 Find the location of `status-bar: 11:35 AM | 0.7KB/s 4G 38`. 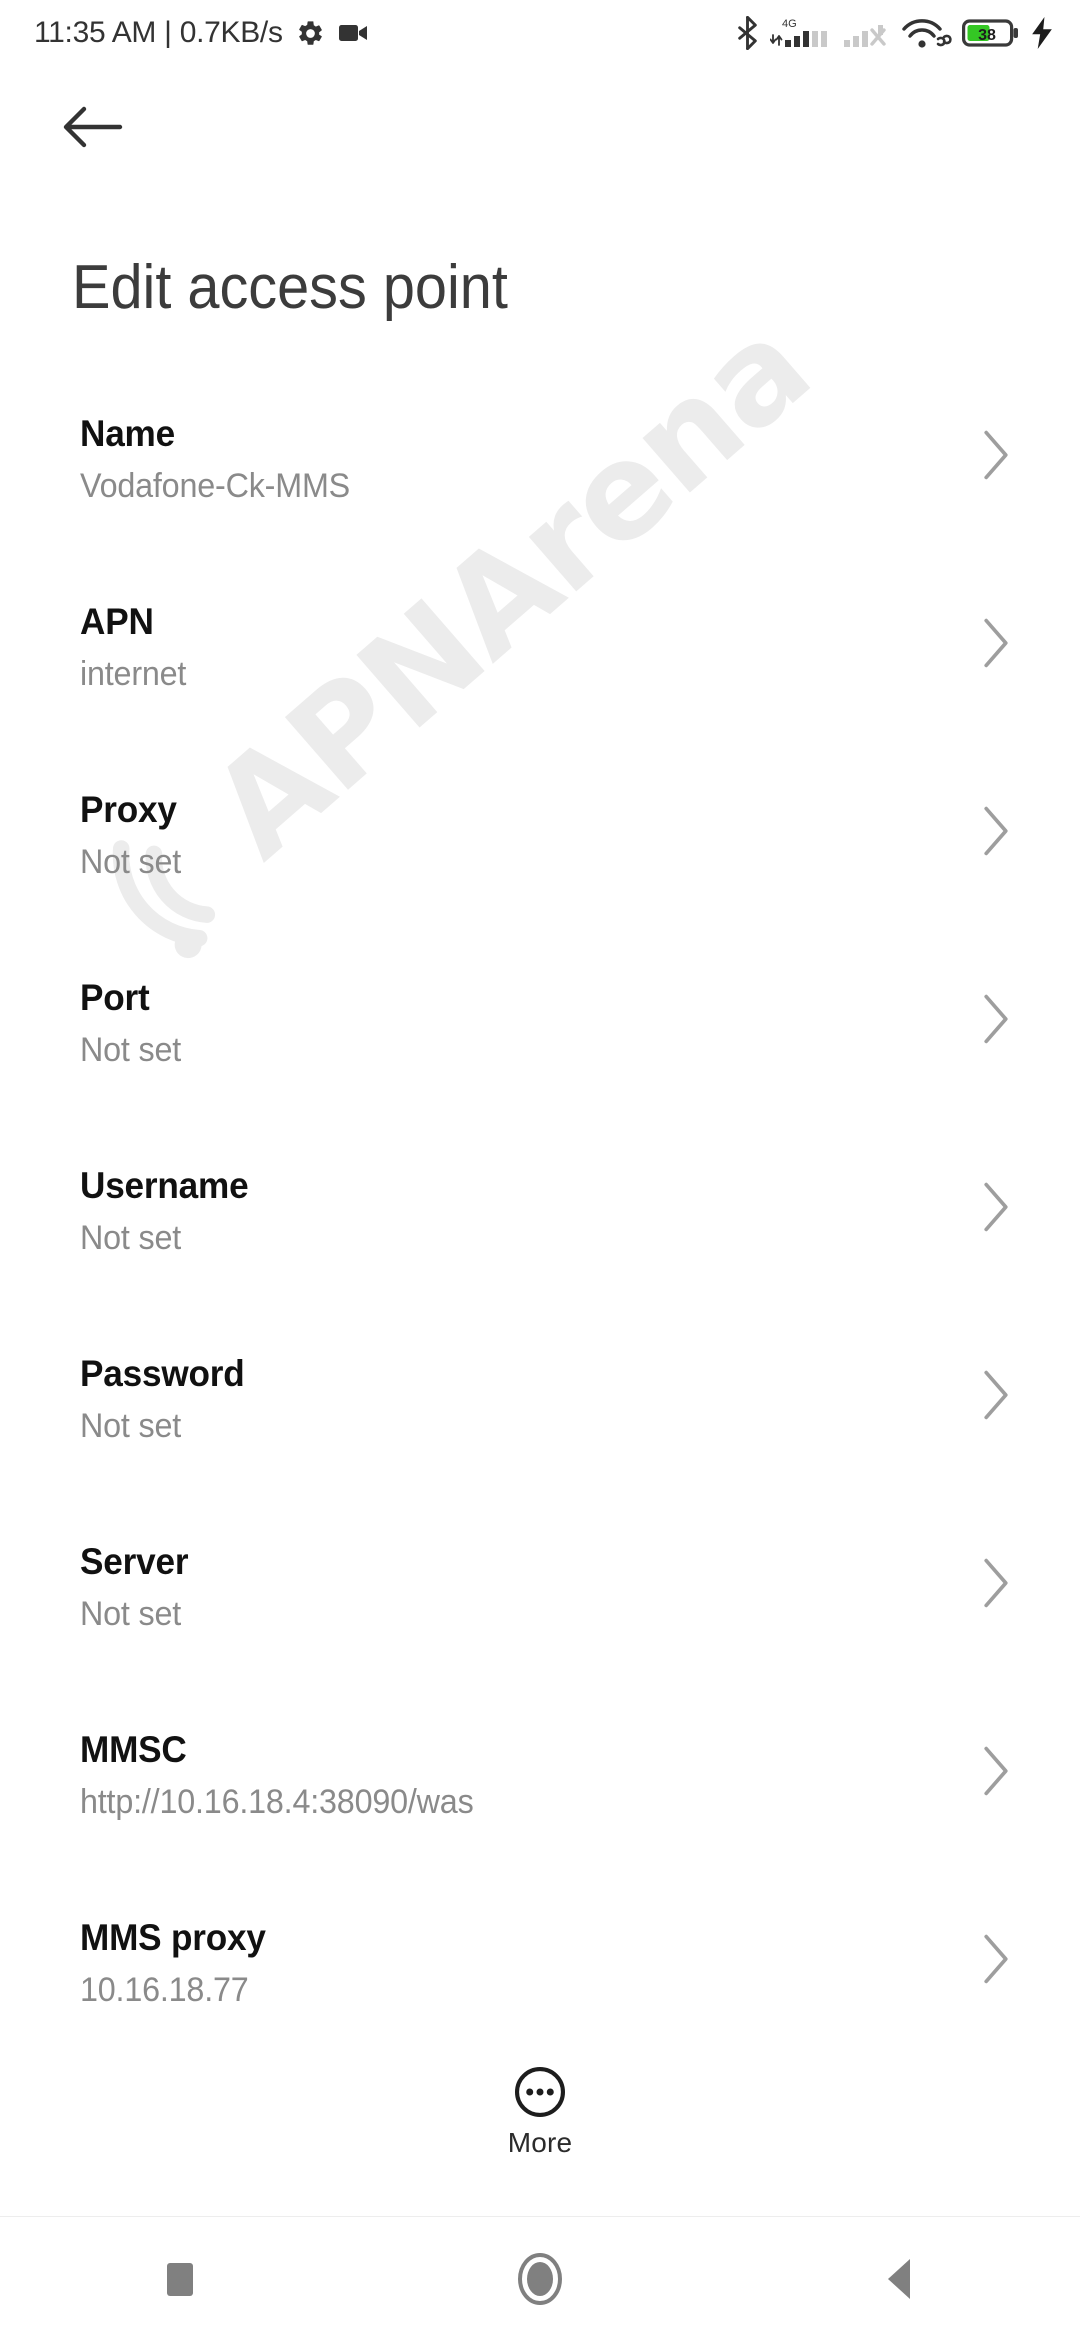

status-bar: 11:35 AM | 0.7KB/s 4G 38 is located at coordinates (540, 33).